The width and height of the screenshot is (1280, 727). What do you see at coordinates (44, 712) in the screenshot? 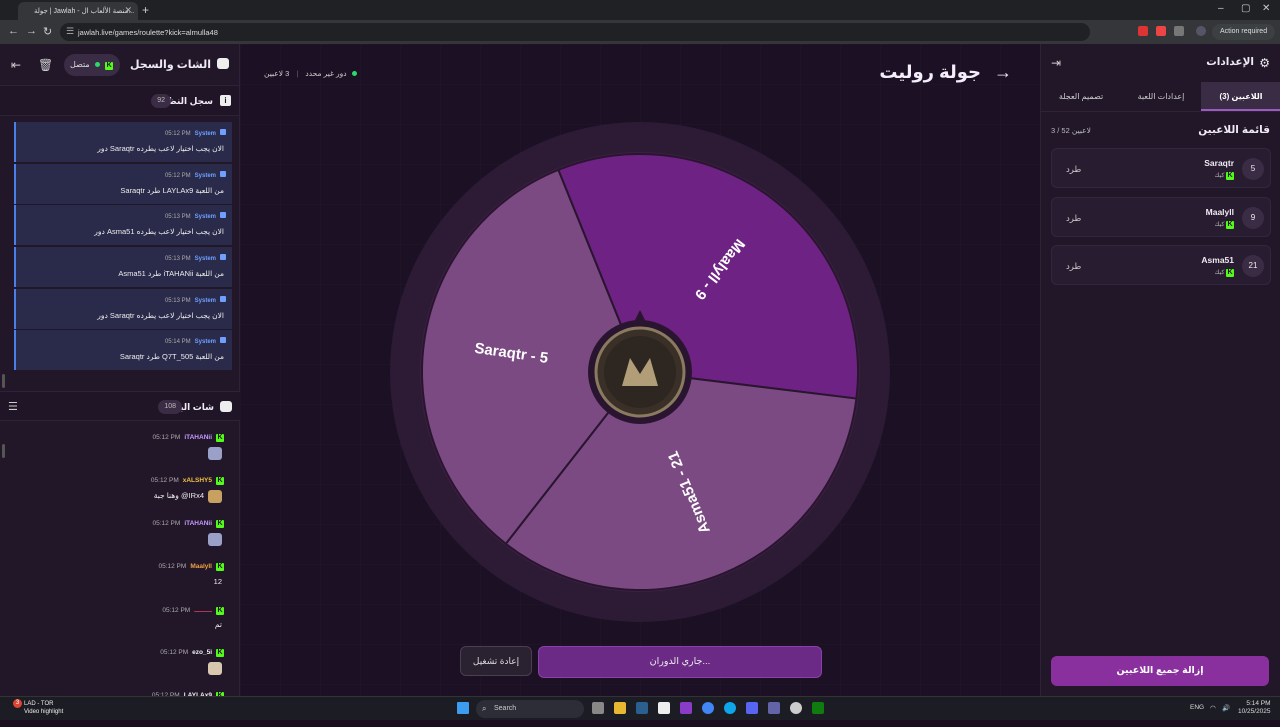
I see `widget-line-2: Video highlight` at bounding box center [44, 712].